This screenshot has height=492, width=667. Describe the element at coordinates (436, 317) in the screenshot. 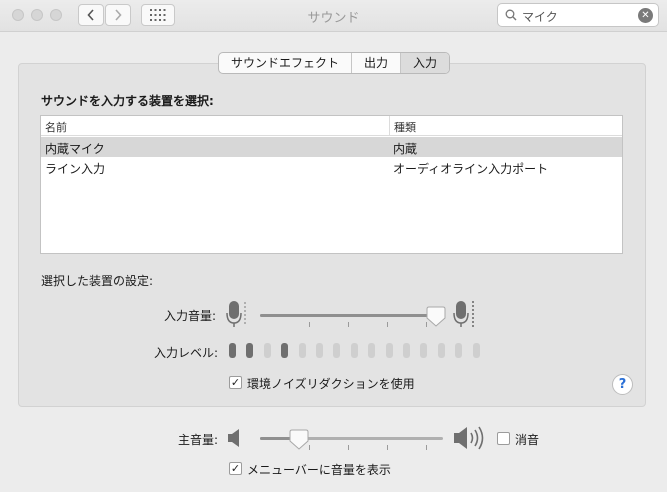

I see `input-volume-knob` at that location.